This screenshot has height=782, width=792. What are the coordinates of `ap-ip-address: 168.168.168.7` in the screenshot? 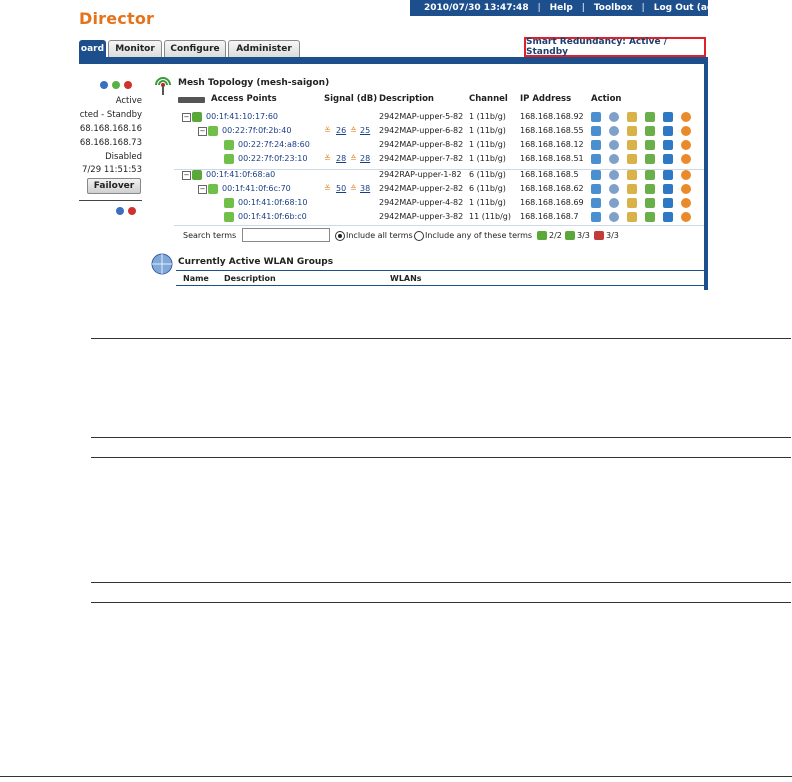 It's located at (549, 216).